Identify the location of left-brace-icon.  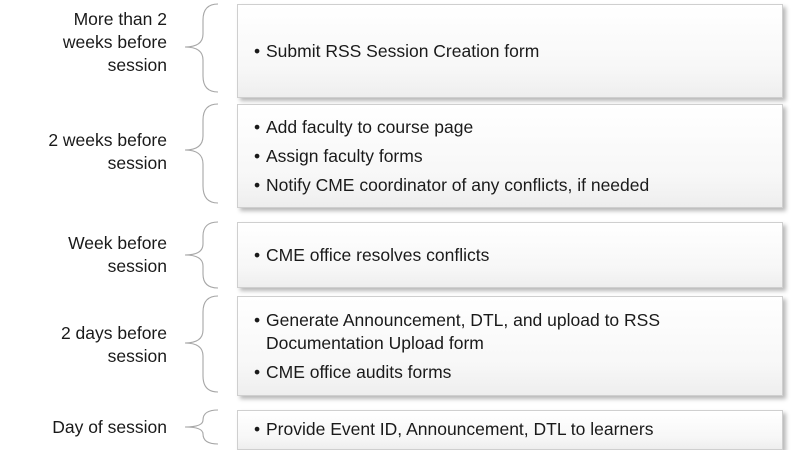
(201, 427).